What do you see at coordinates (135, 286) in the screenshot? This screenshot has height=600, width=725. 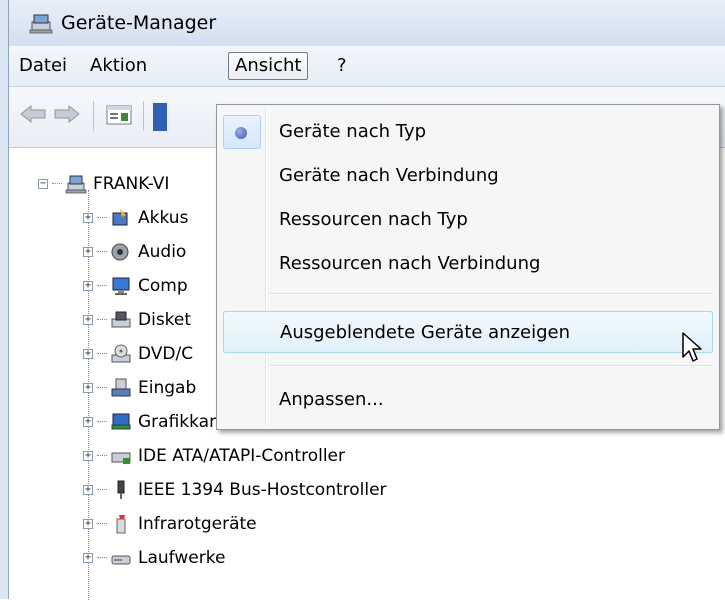 I see `tree-node-computer: + Comp` at bounding box center [135, 286].